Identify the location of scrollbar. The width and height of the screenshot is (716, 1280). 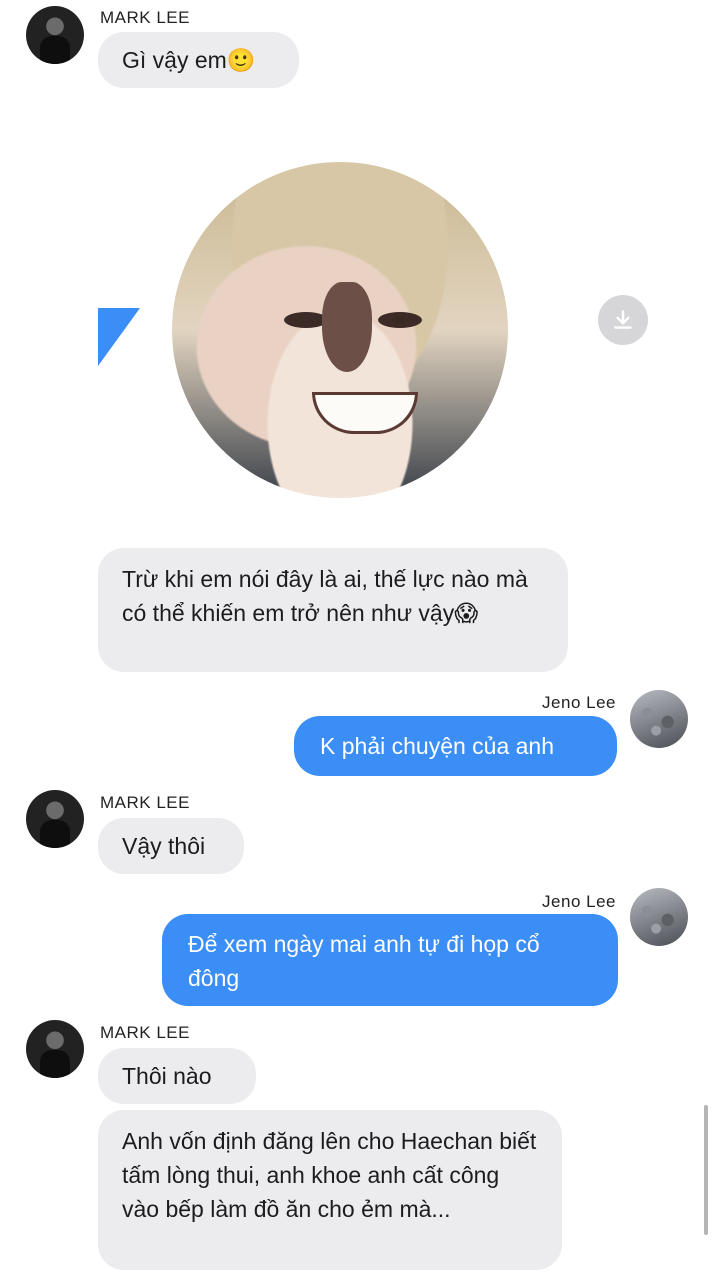
(706, 1170).